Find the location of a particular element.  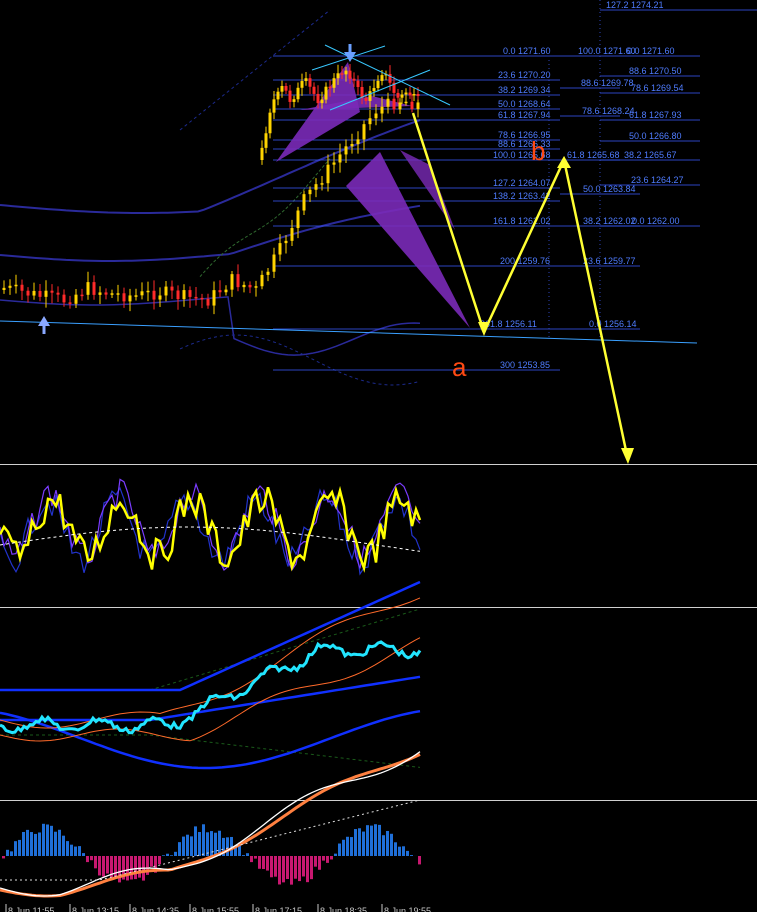

fib-level-label: 161.8 1262.02 is located at coordinates (522, 221).